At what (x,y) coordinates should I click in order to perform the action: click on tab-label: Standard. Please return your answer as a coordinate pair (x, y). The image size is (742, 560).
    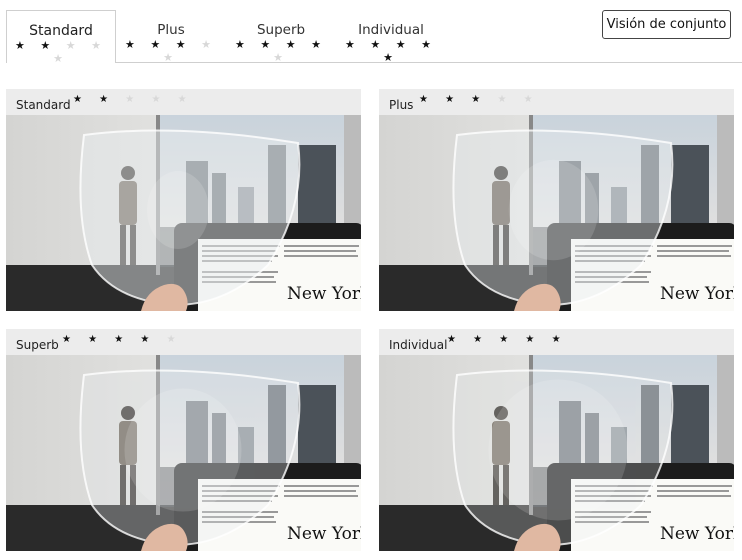
    Looking at the image, I should click on (61, 31).